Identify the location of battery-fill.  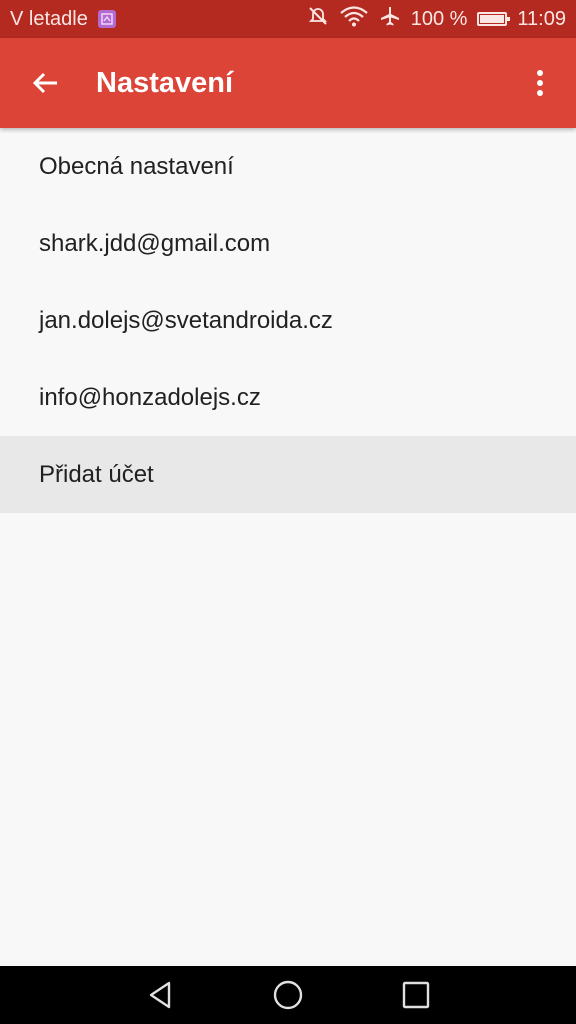
(492, 19).